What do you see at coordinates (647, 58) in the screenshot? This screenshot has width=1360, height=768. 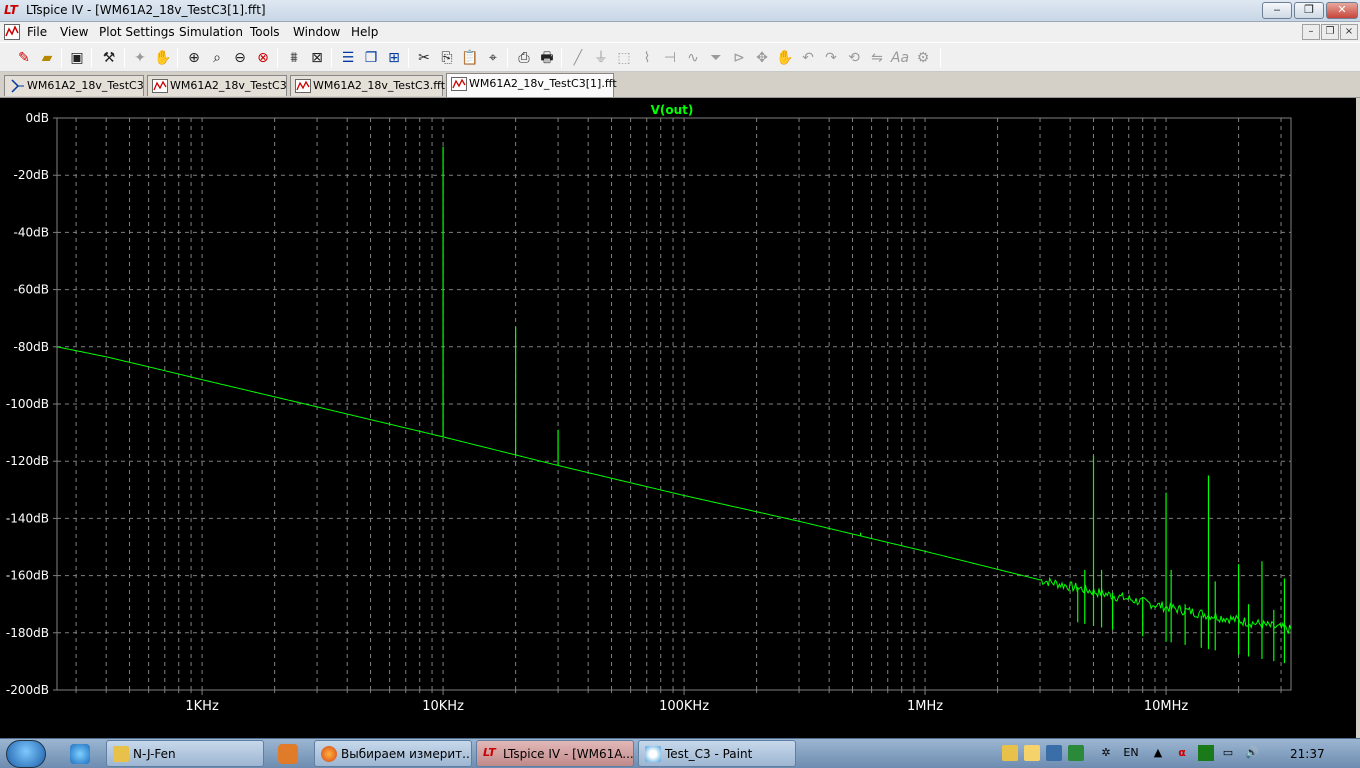 I see `resistor-icon: ⌇` at bounding box center [647, 58].